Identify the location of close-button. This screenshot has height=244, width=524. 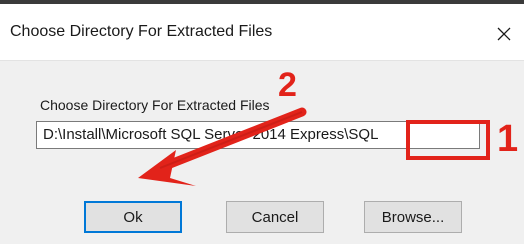
(504, 34).